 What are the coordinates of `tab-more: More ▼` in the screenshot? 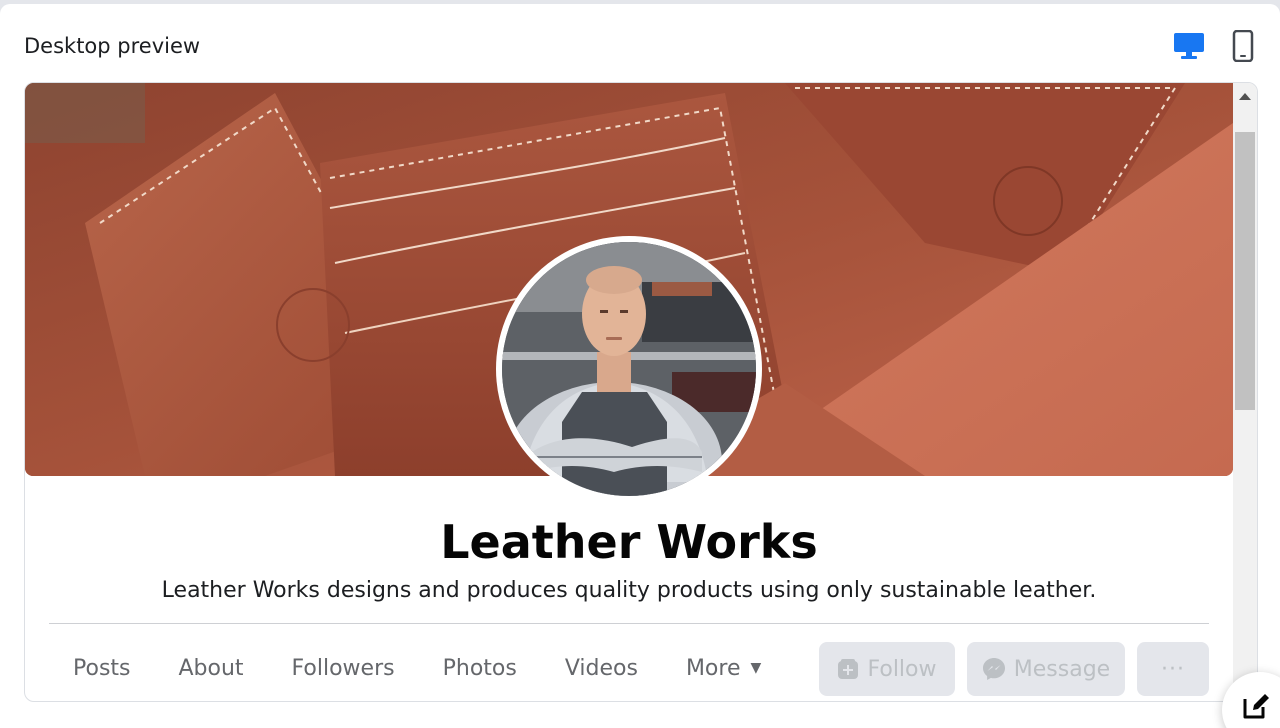 It's located at (723, 668).